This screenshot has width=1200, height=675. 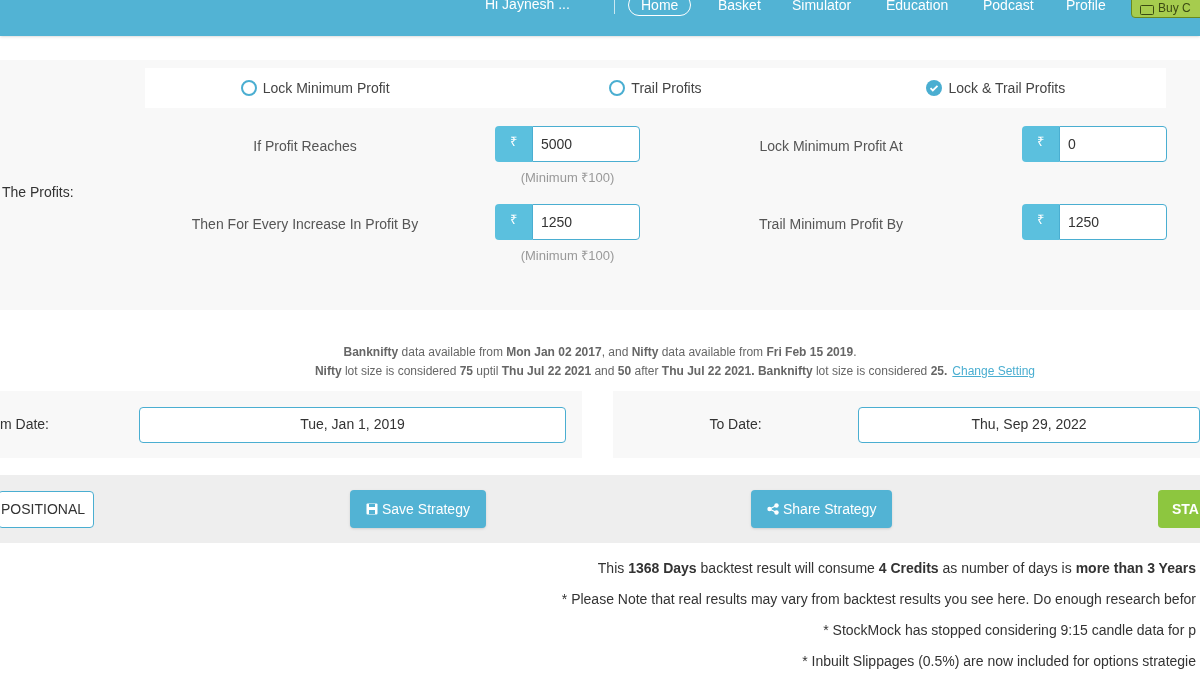 I want to click on field-label: Lock Minimum Profit At, so click(x=831, y=146).